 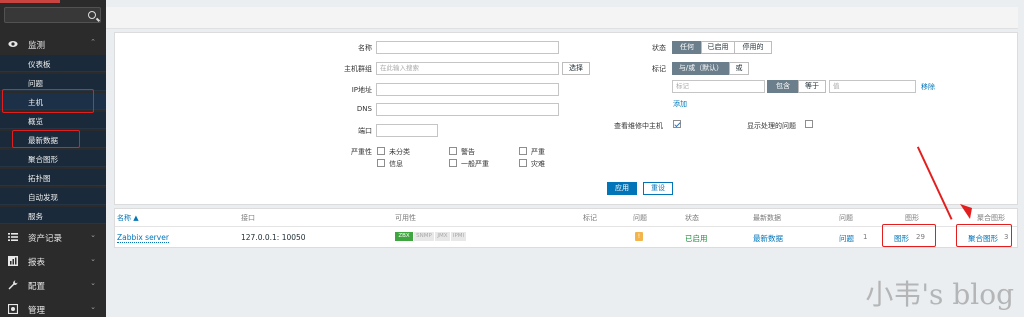 I want to click on hostgroup-input: 在此输入搜索, so click(x=467, y=68).